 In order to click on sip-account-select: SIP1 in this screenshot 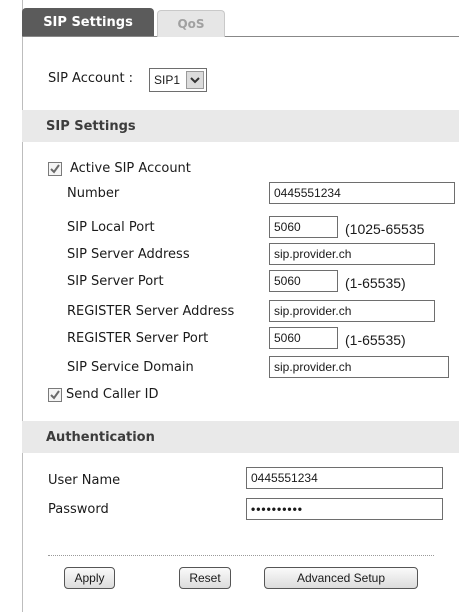, I will do `click(178, 80)`.